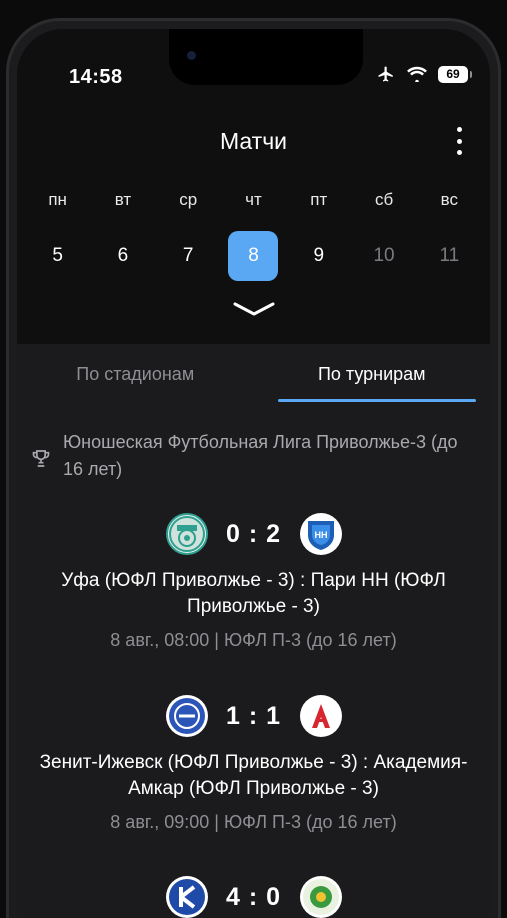 This screenshot has height=918, width=507. I want to click on match-meta: 8 авг., 09:00 | ЮФЛ П-3 (до 16 лет), so click(253, 822).